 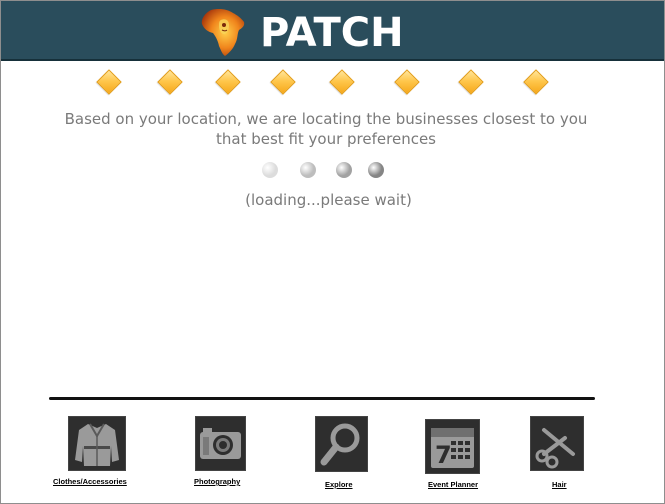 I want to click on scissors-icon, so click(x=557, y=443).